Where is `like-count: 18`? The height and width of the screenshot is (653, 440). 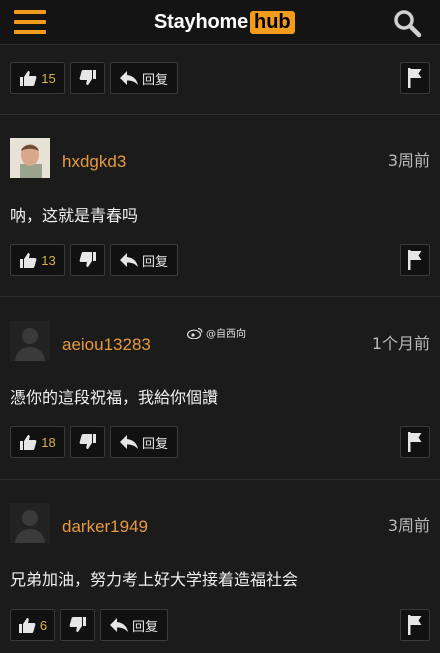
like-count: 18 is located at coordinates (48, 442).